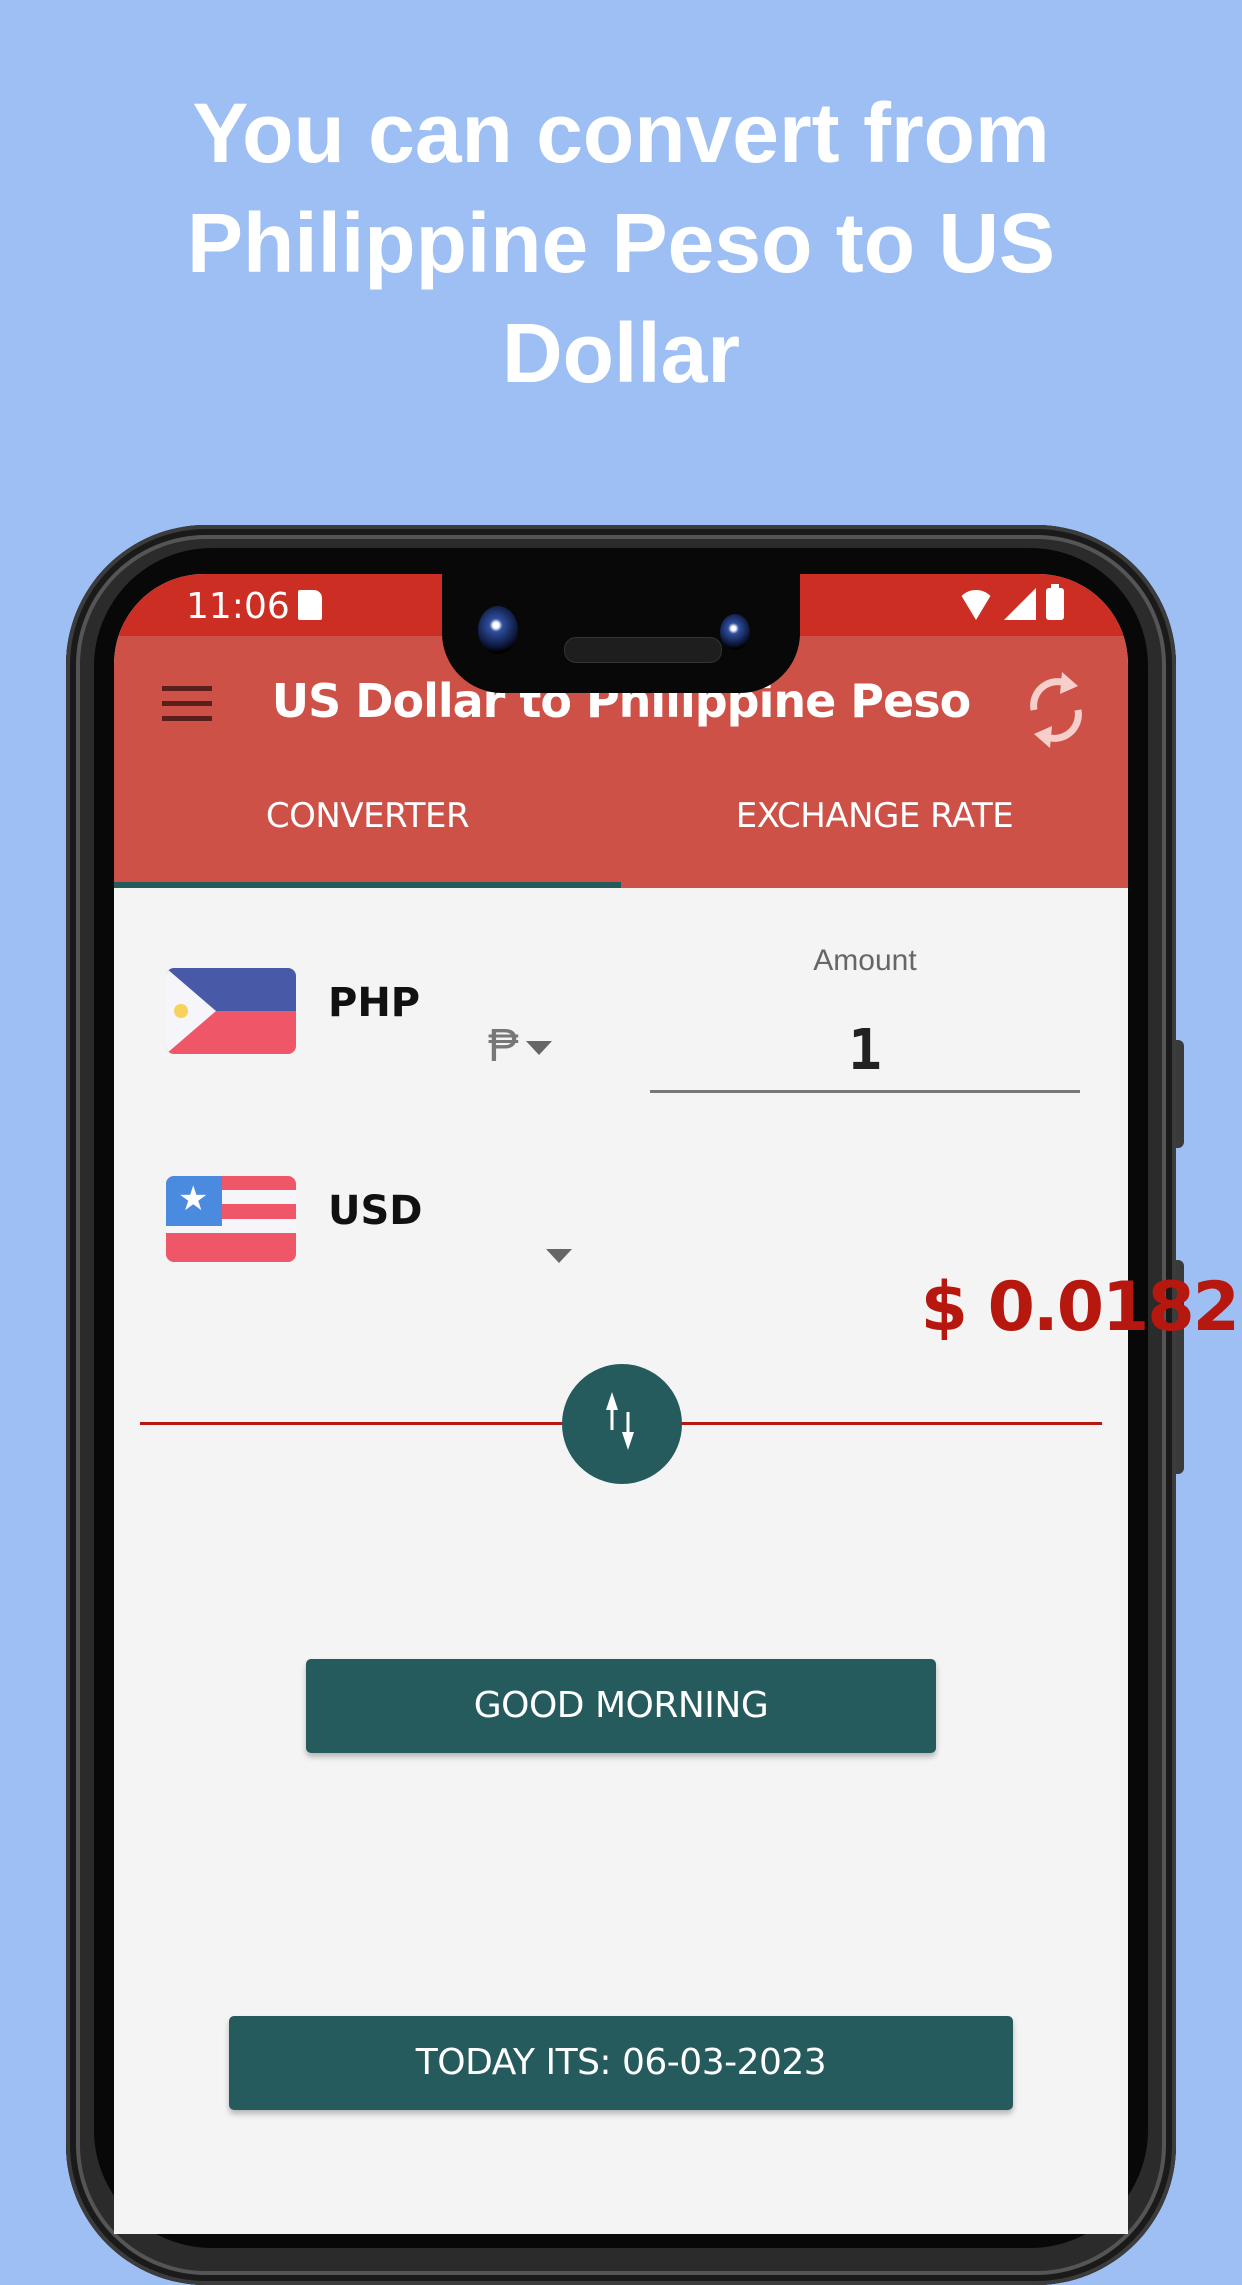  I want to click on usa-flag-icon: ★, so click(231, 1219).